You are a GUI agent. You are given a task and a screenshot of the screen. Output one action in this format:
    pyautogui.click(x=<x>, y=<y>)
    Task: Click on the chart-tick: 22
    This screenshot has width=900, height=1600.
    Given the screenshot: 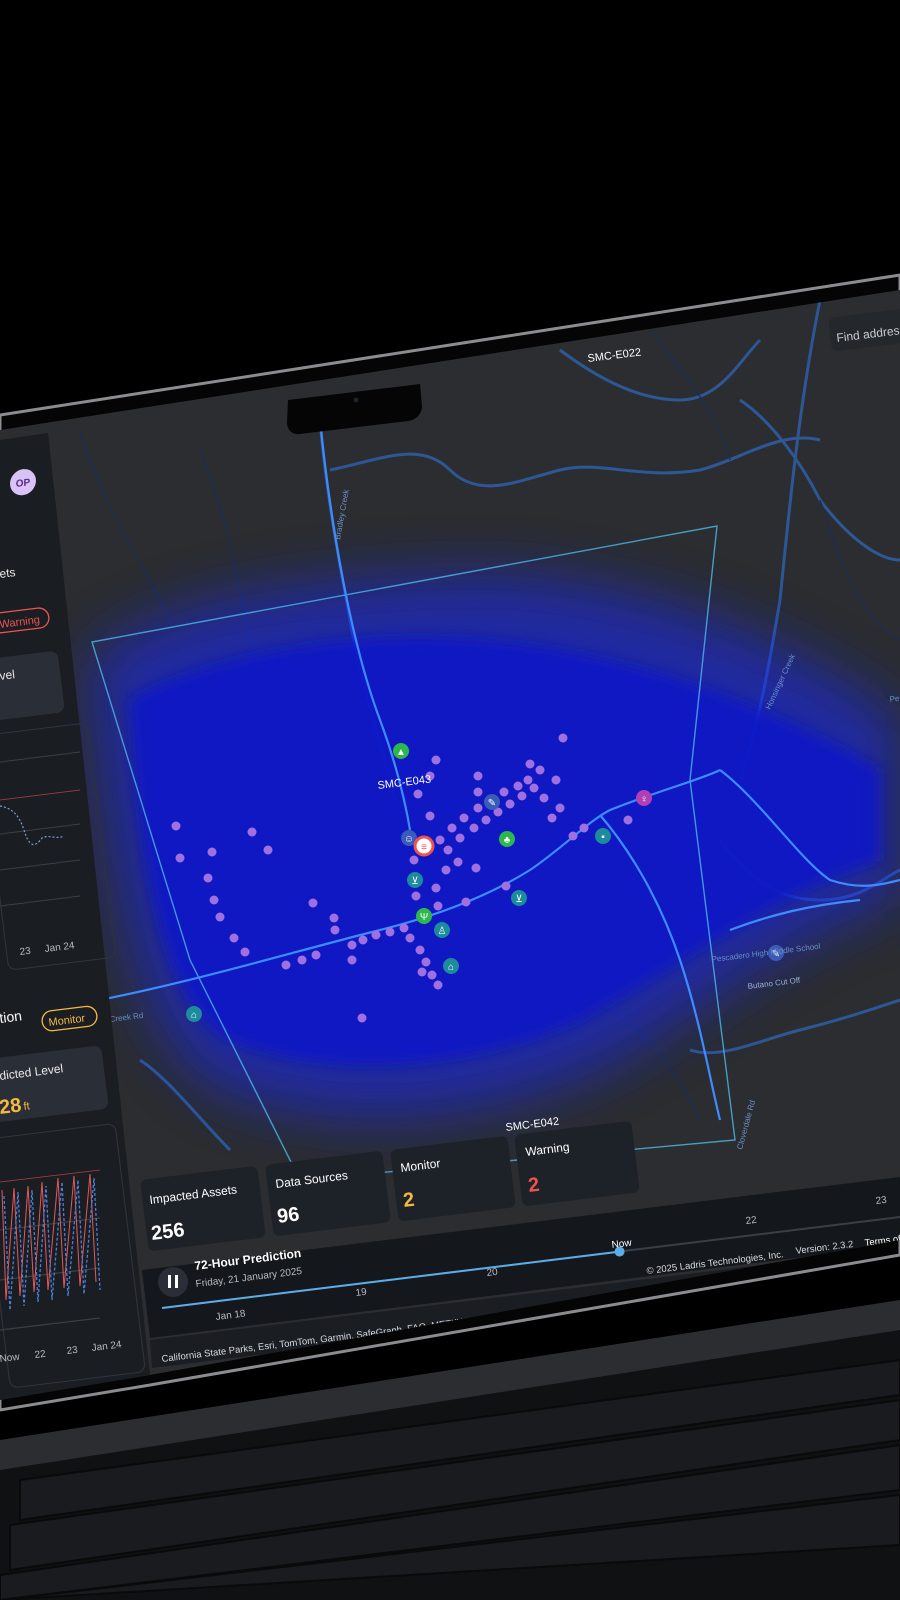 What is the action you would take?
    pyautogui.click(x=40, y=1355)
    